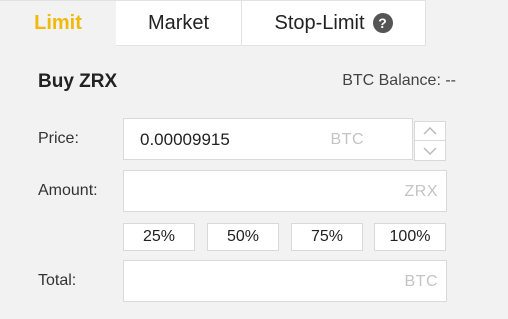 The height and width of the screenshot is (319, 508). I want to click on percent-50-button: 50%, so click(243, 237).